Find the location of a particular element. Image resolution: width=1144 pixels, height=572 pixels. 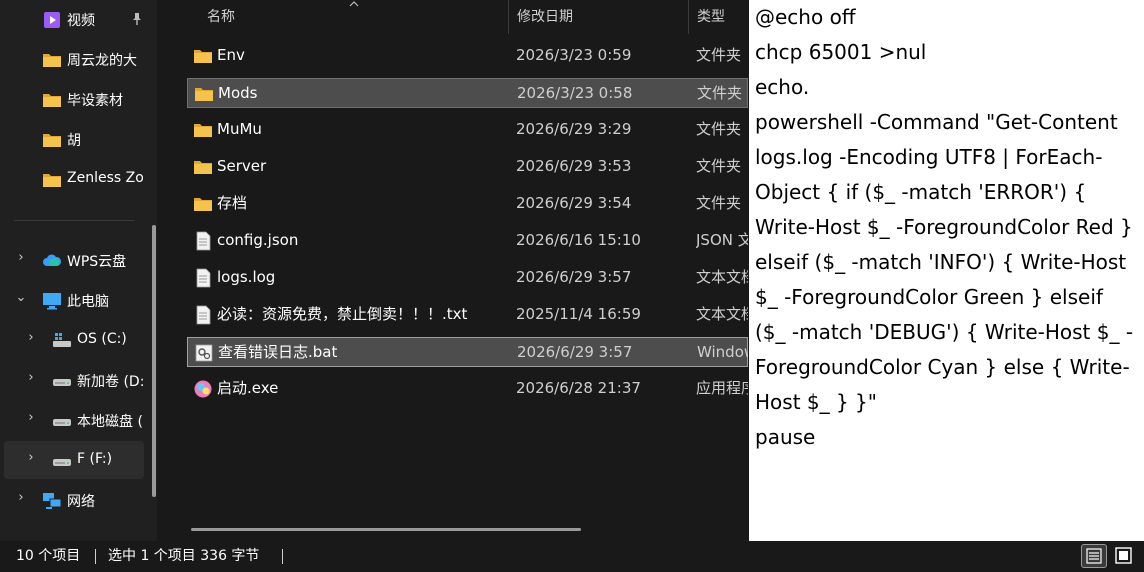

file-row: Mods 2026/3/23 0:58 文件夹 is located at coordinates (467, 93).